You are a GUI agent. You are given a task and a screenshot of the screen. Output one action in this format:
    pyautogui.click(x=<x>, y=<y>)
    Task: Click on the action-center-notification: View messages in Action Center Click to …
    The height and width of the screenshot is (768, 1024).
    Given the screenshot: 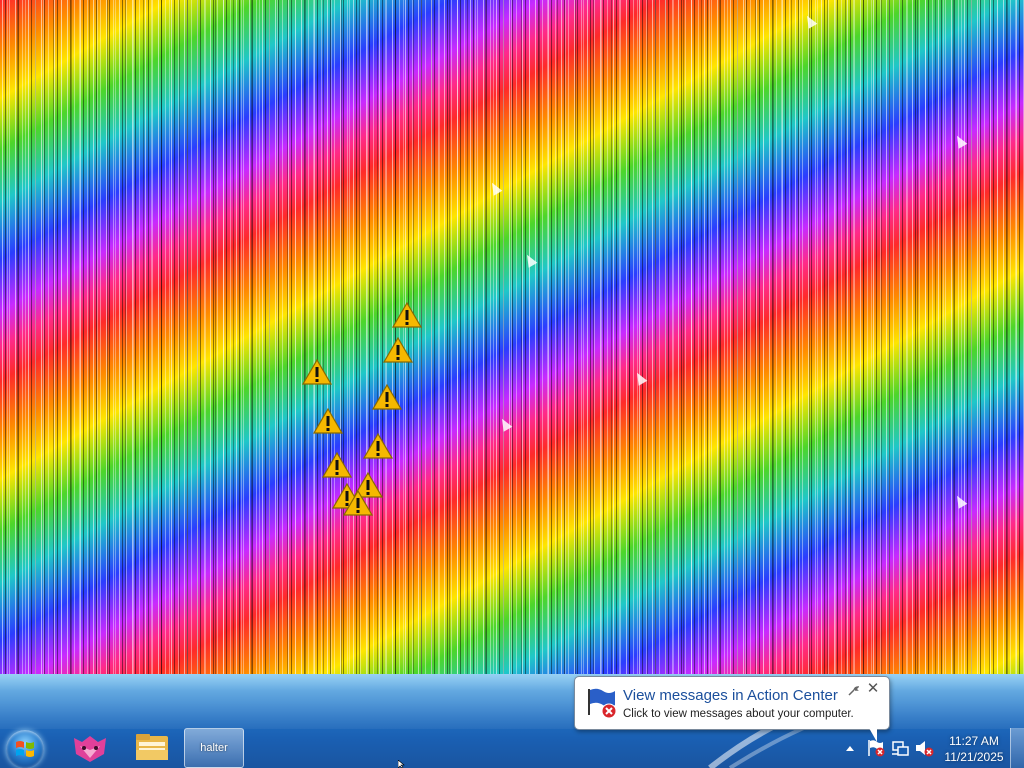 What is the action you would take?
    pyautogui.click(x=732, y=709)
    